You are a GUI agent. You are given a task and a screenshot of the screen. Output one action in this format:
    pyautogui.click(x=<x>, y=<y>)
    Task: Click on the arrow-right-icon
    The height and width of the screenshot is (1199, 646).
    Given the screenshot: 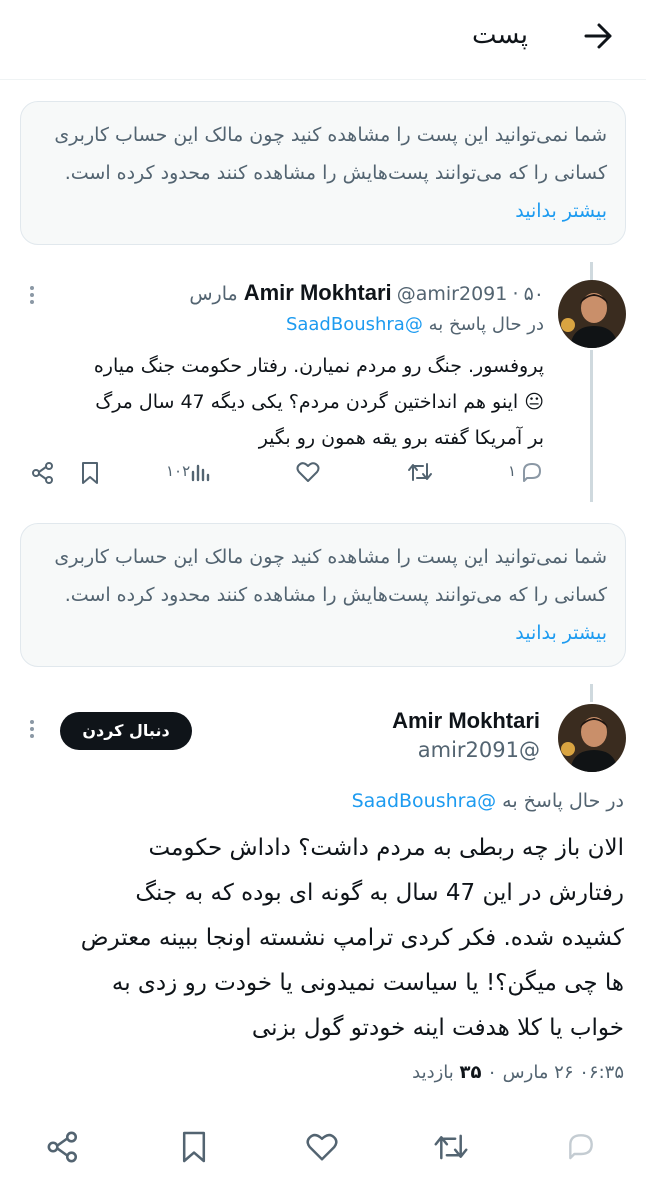 What is the action you would take?
    pyautogui.click(x=598, y=36)
    